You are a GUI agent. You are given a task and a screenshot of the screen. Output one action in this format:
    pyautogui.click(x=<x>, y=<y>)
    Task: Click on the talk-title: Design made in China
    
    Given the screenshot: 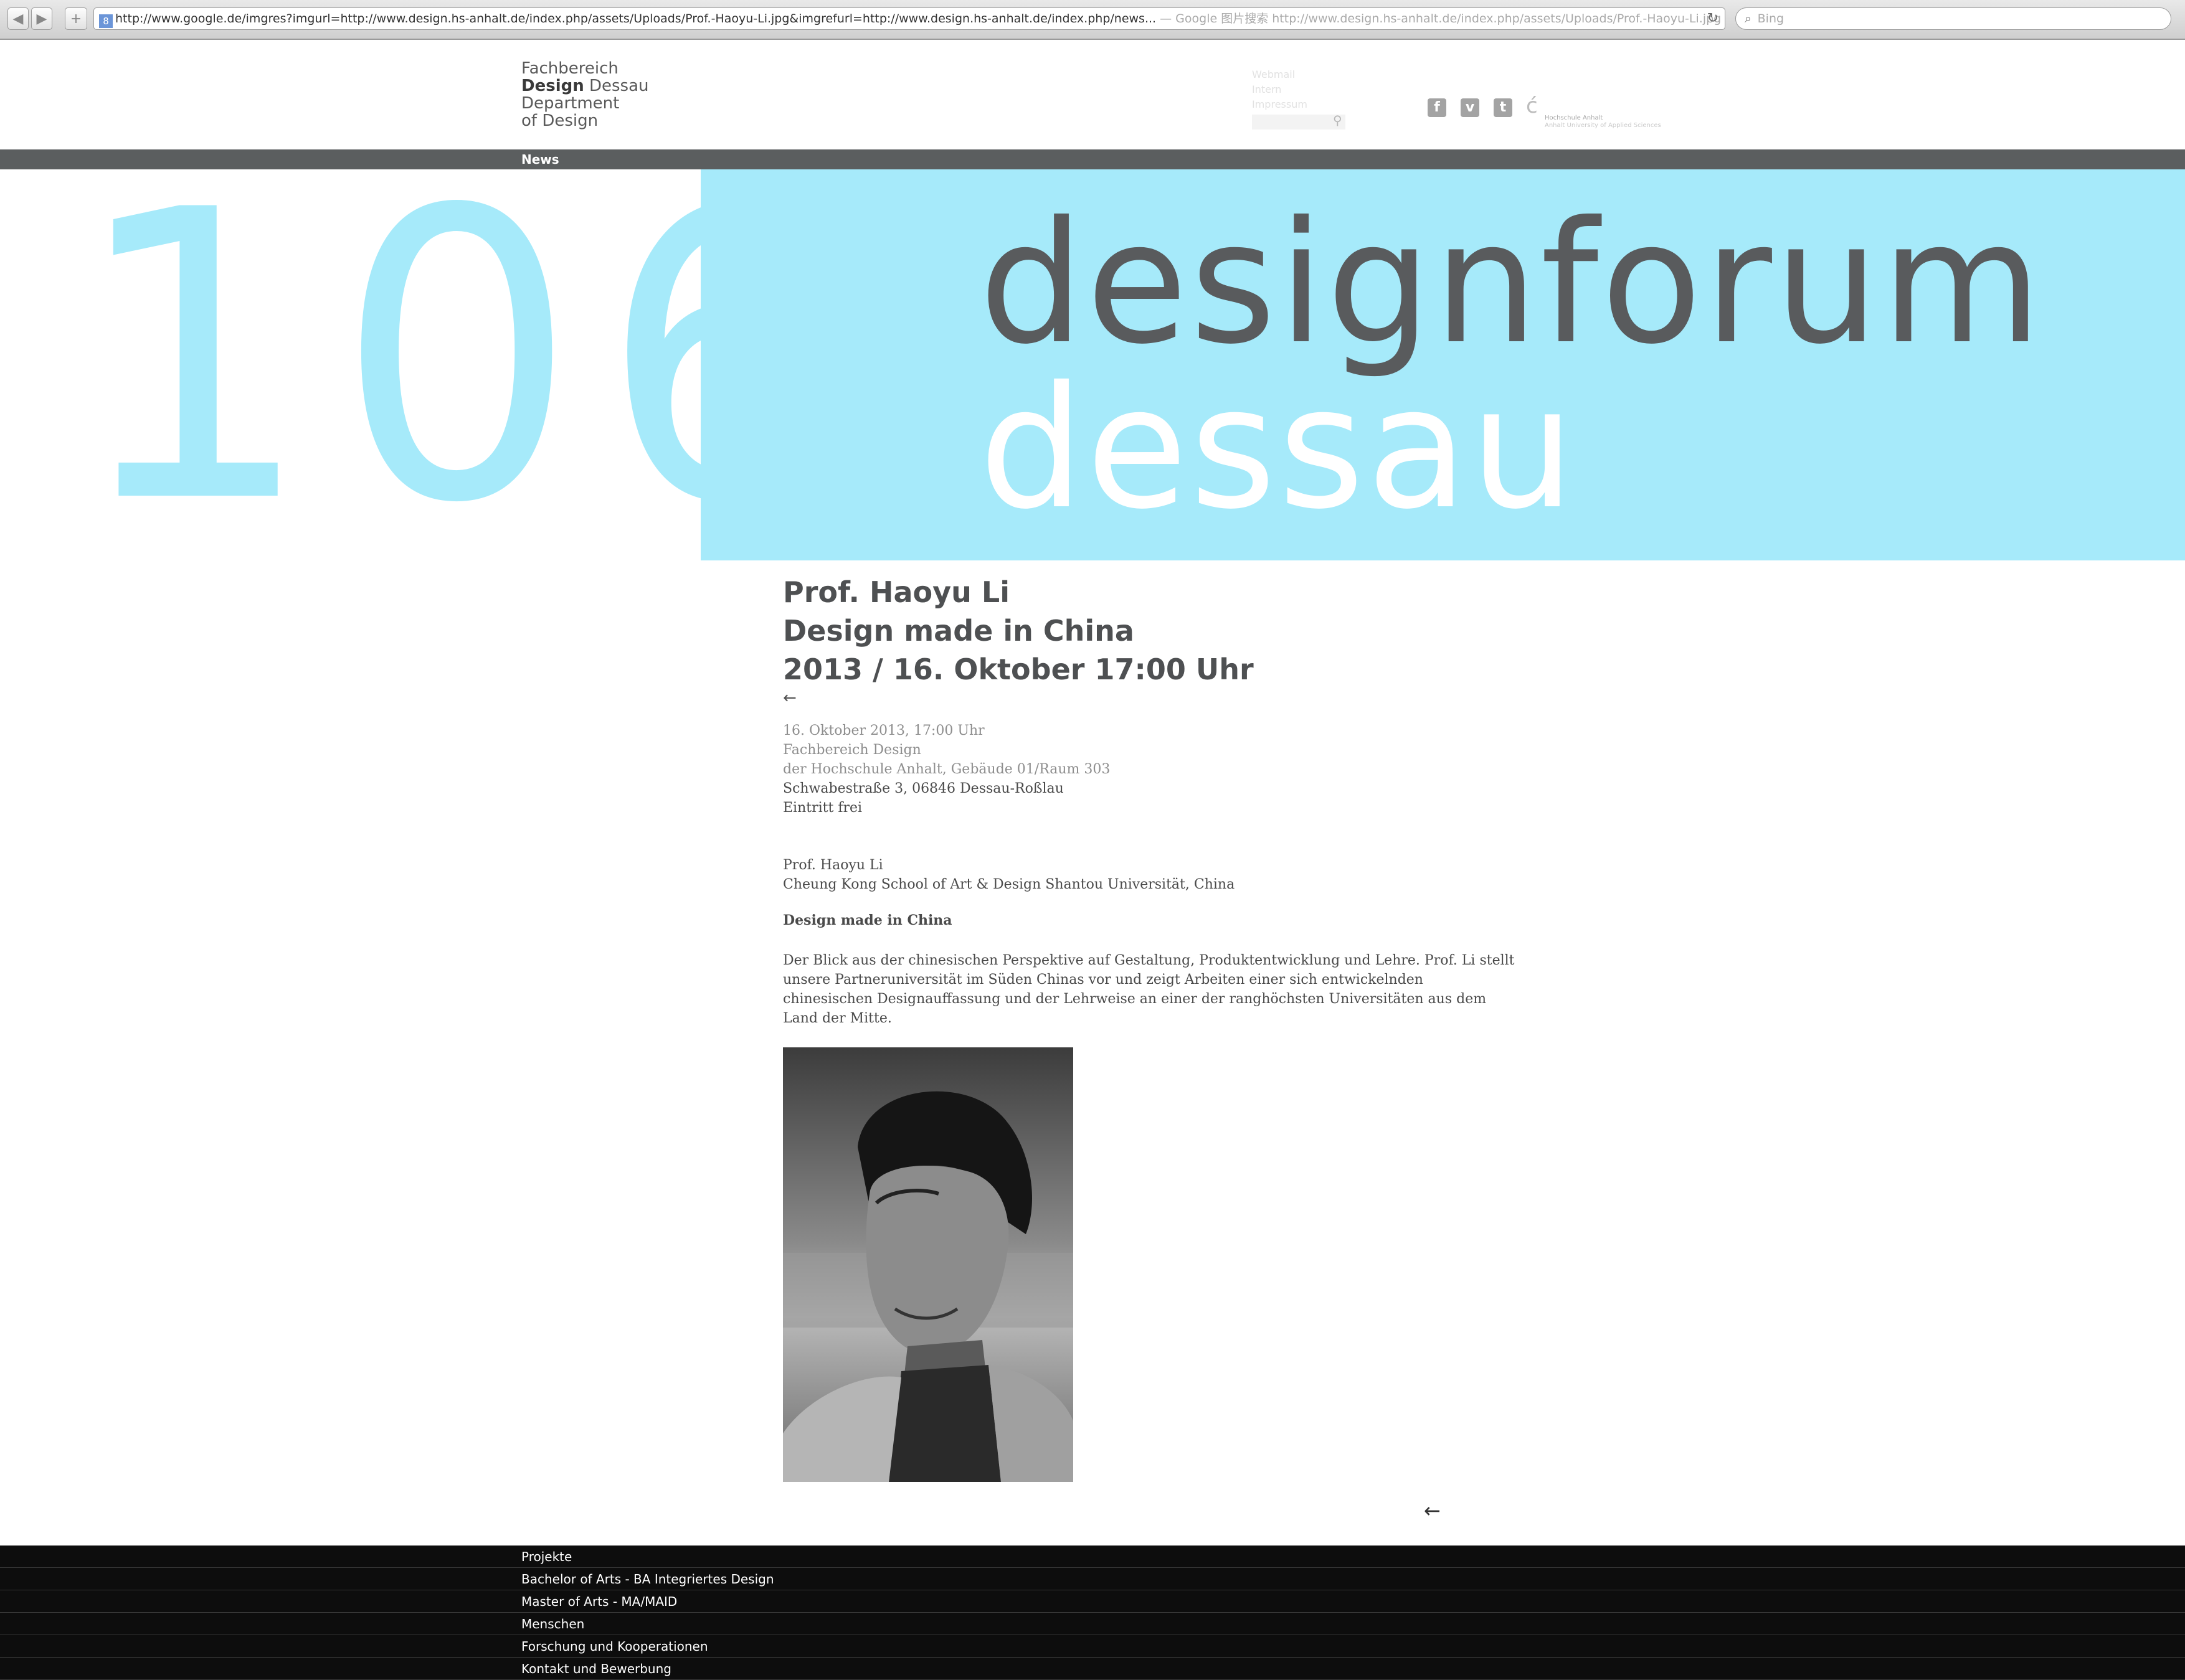 What is the action you would take?
    pyautogui.click(x=867, y=920)
    